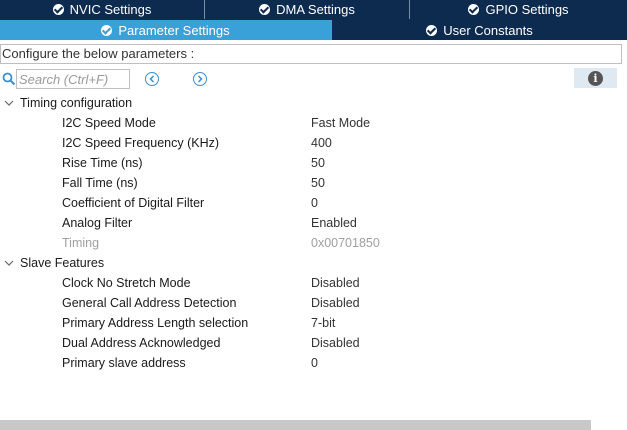  What do you see at coordinates (141, 143) in the screenshot?
I see `param-label: I2C Speed Frequency (KHz)` at bounding box center [141, 143].